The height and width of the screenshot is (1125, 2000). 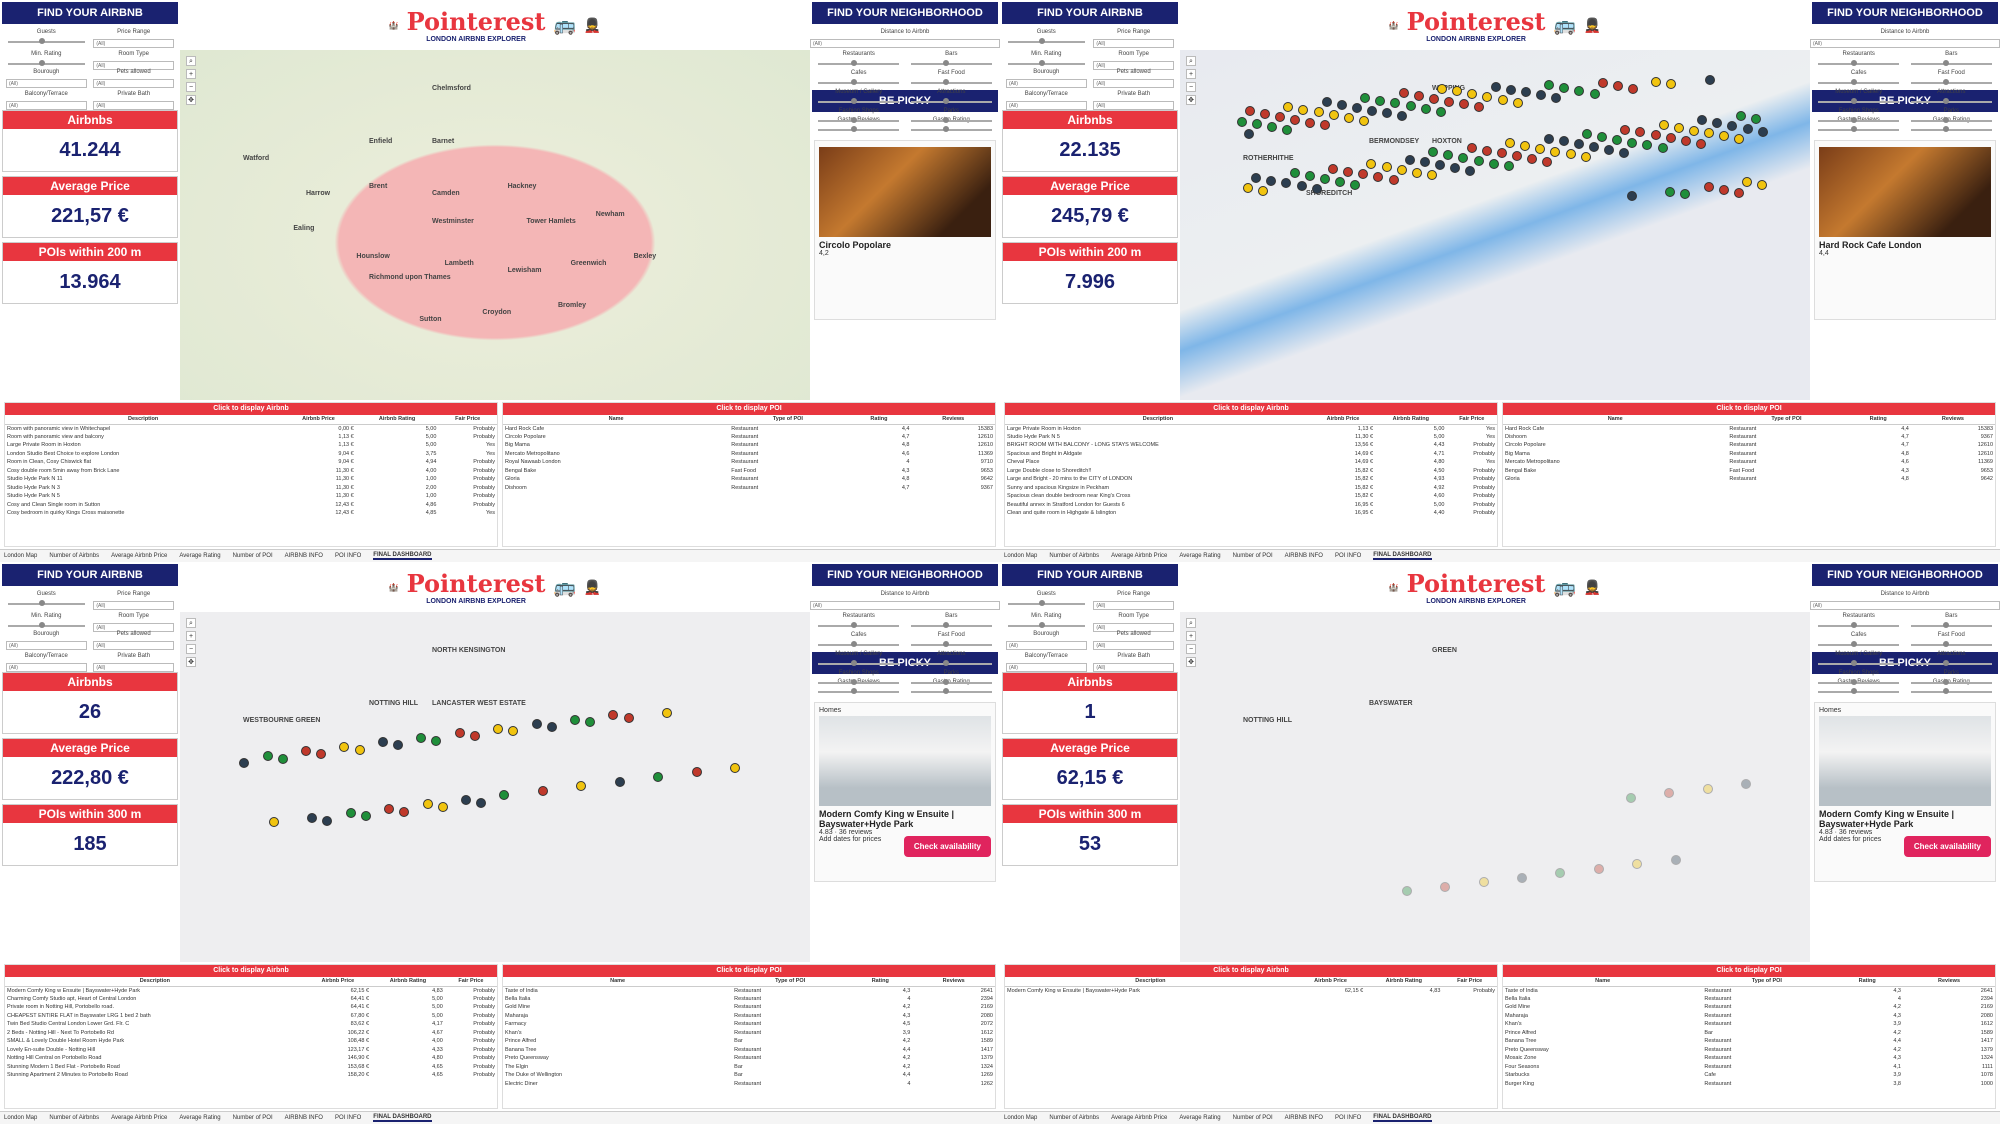 I want to click on distance-filter: Distance to Airbnb (All), so click(x=905, y=599).